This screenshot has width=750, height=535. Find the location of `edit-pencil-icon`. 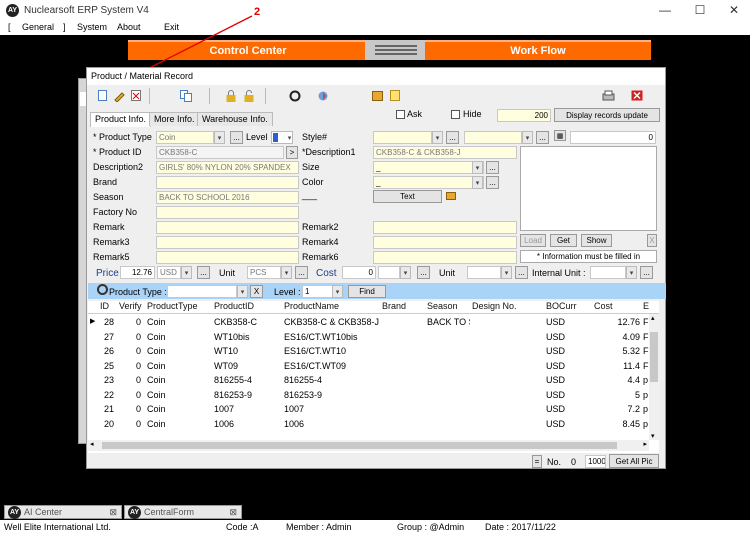

edit-pencil-icon is located at coordinates (119, 95).